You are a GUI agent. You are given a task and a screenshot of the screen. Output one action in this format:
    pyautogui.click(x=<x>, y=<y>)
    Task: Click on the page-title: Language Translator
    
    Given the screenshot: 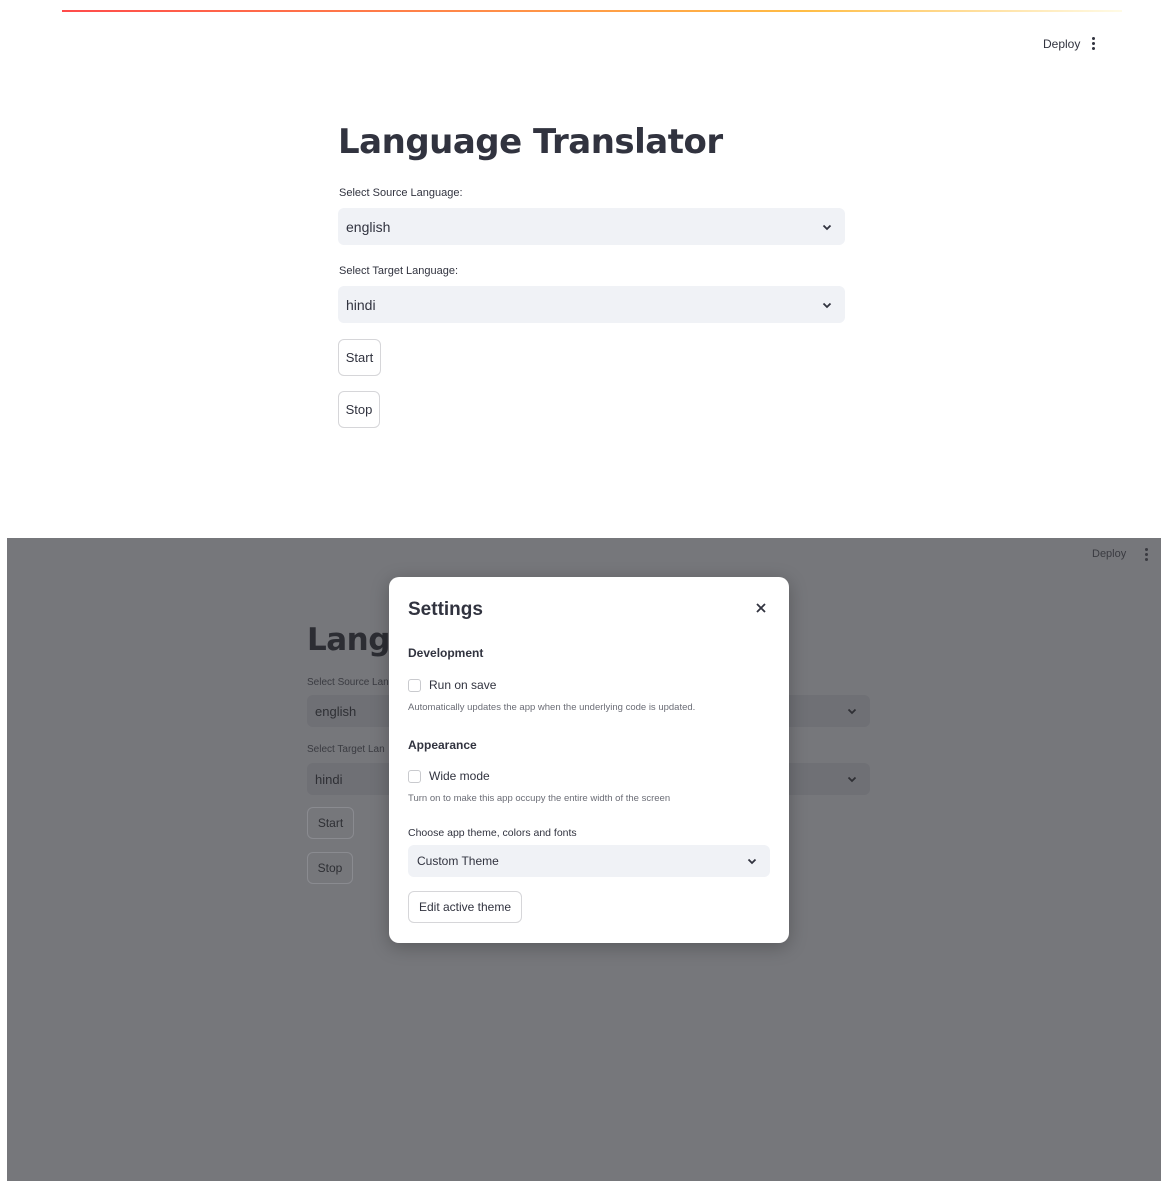 What is the action you would take?
    pyautogui.click(x=530, y=142)
    